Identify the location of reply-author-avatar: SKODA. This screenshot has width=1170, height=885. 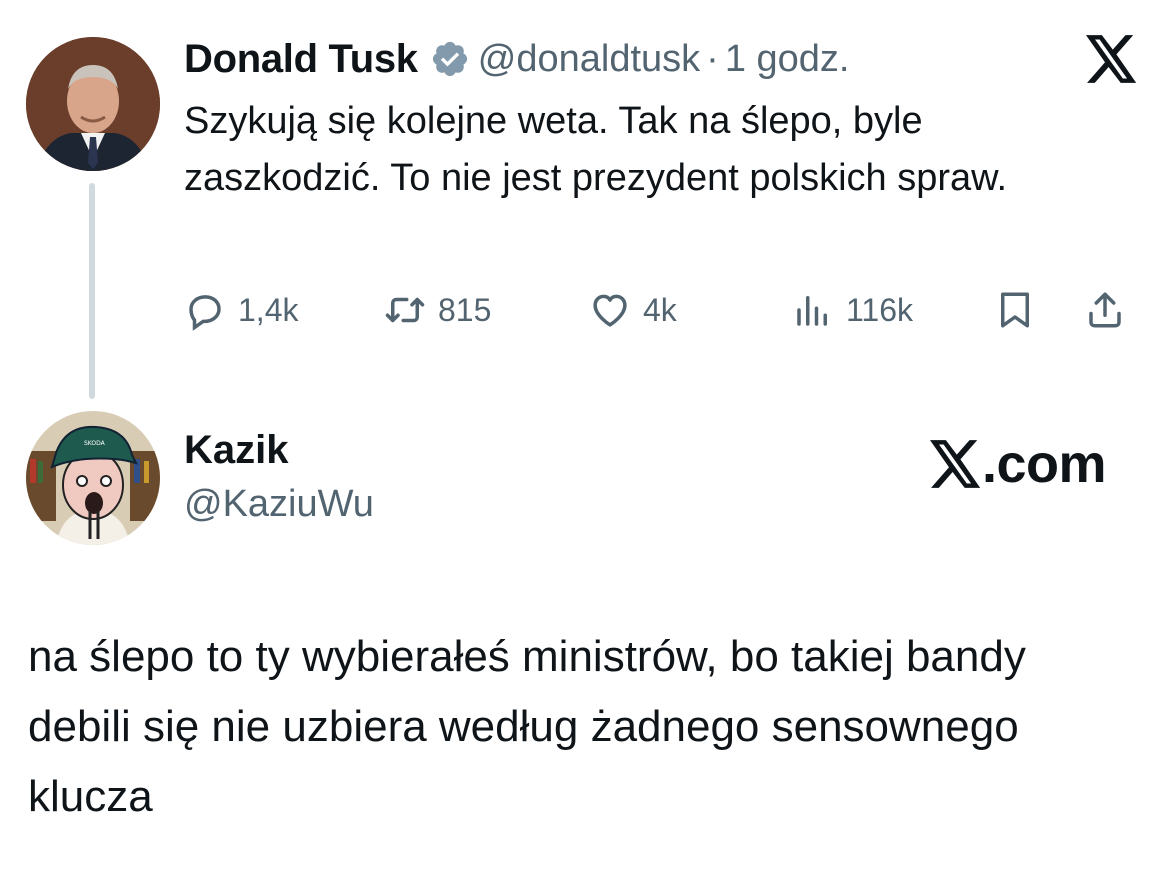
(93, 478).